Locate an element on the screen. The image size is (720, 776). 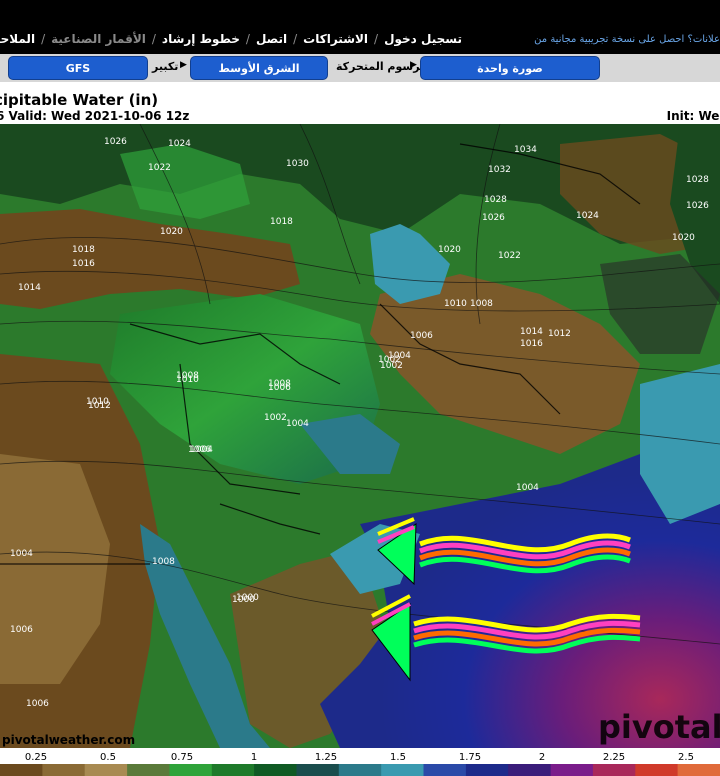
color-scale-bars is located at coordinates (360, 770).